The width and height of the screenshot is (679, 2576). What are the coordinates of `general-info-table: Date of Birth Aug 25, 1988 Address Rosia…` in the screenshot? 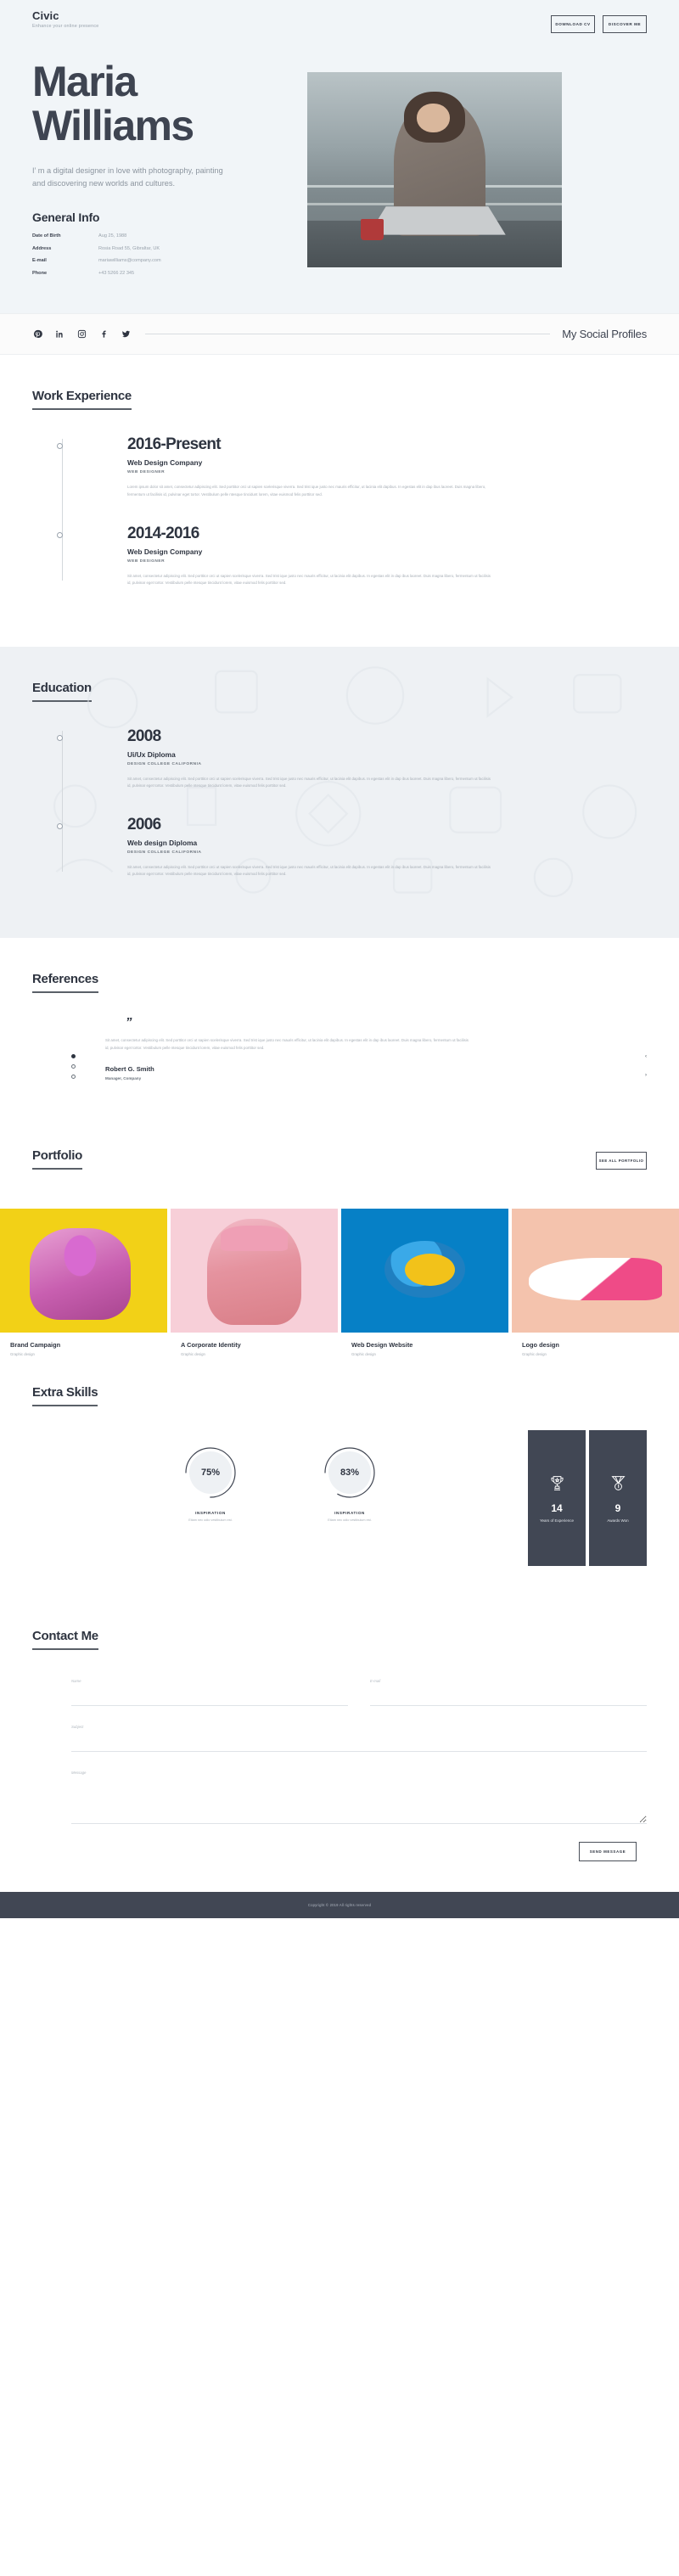 It's located at (159, 255).